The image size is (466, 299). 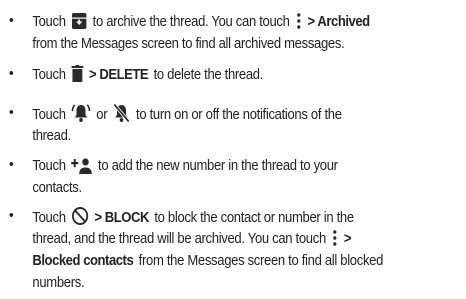 What do you see at coordinates (81, 113) in the screenshot?
I see `notifications-on-icon` at bounding box center [81, 113].